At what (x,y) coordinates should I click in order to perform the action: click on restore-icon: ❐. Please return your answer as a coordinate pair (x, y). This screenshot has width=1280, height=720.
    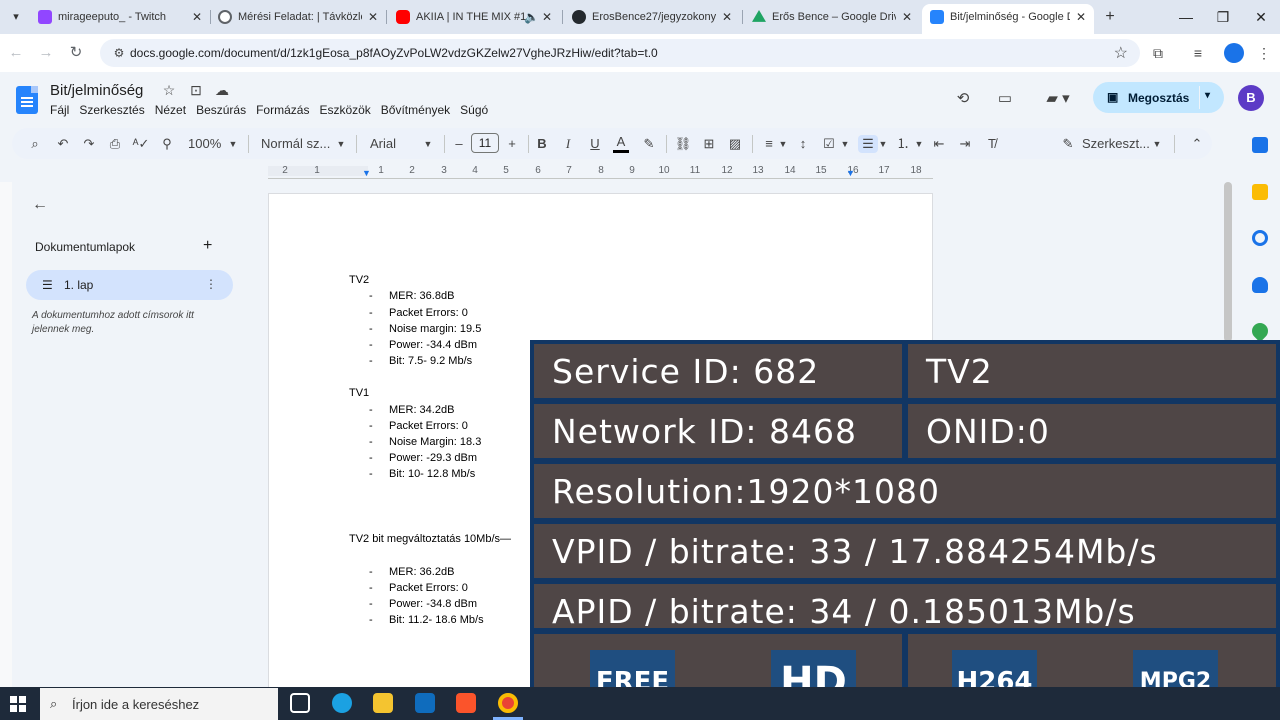
    Looking at the image, I should click on (1223, 17).